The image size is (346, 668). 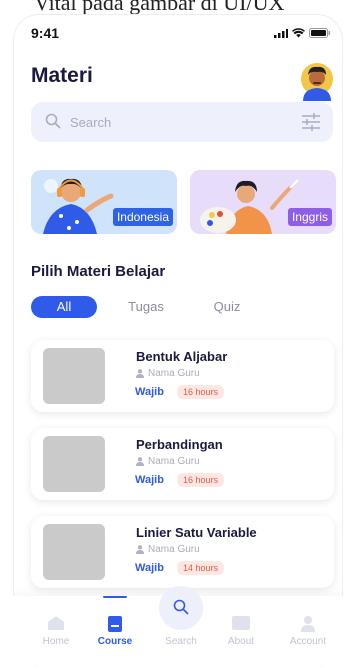 I want to click on status-icons, so click(x=302, y=33).